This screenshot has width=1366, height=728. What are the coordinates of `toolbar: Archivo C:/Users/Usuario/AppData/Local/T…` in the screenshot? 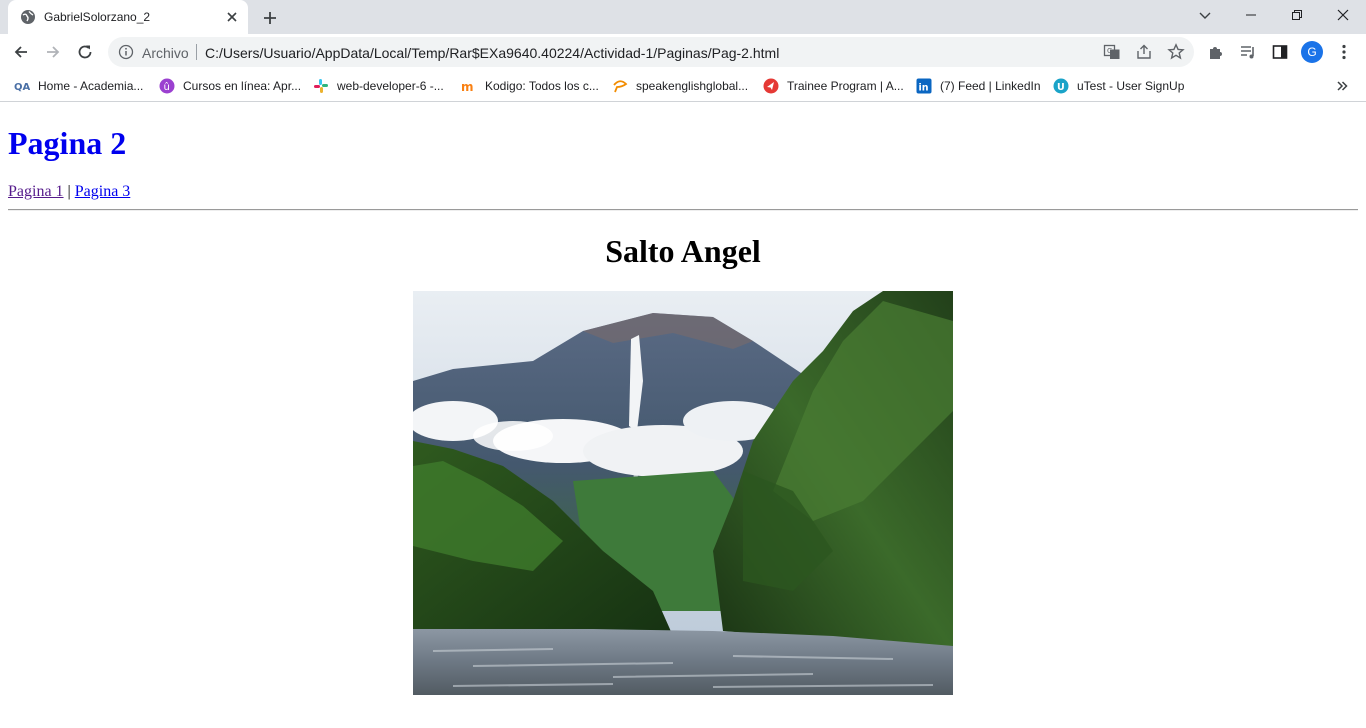 It's located at (683, 52).